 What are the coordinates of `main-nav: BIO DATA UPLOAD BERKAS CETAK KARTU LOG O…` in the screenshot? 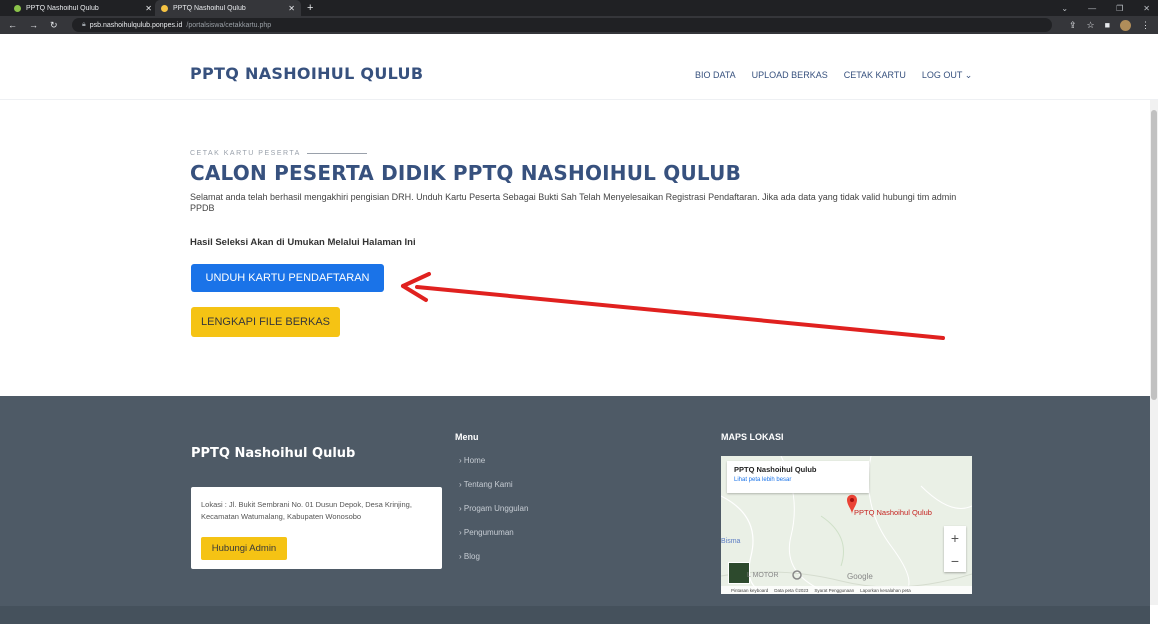 It's located at (833, 75).